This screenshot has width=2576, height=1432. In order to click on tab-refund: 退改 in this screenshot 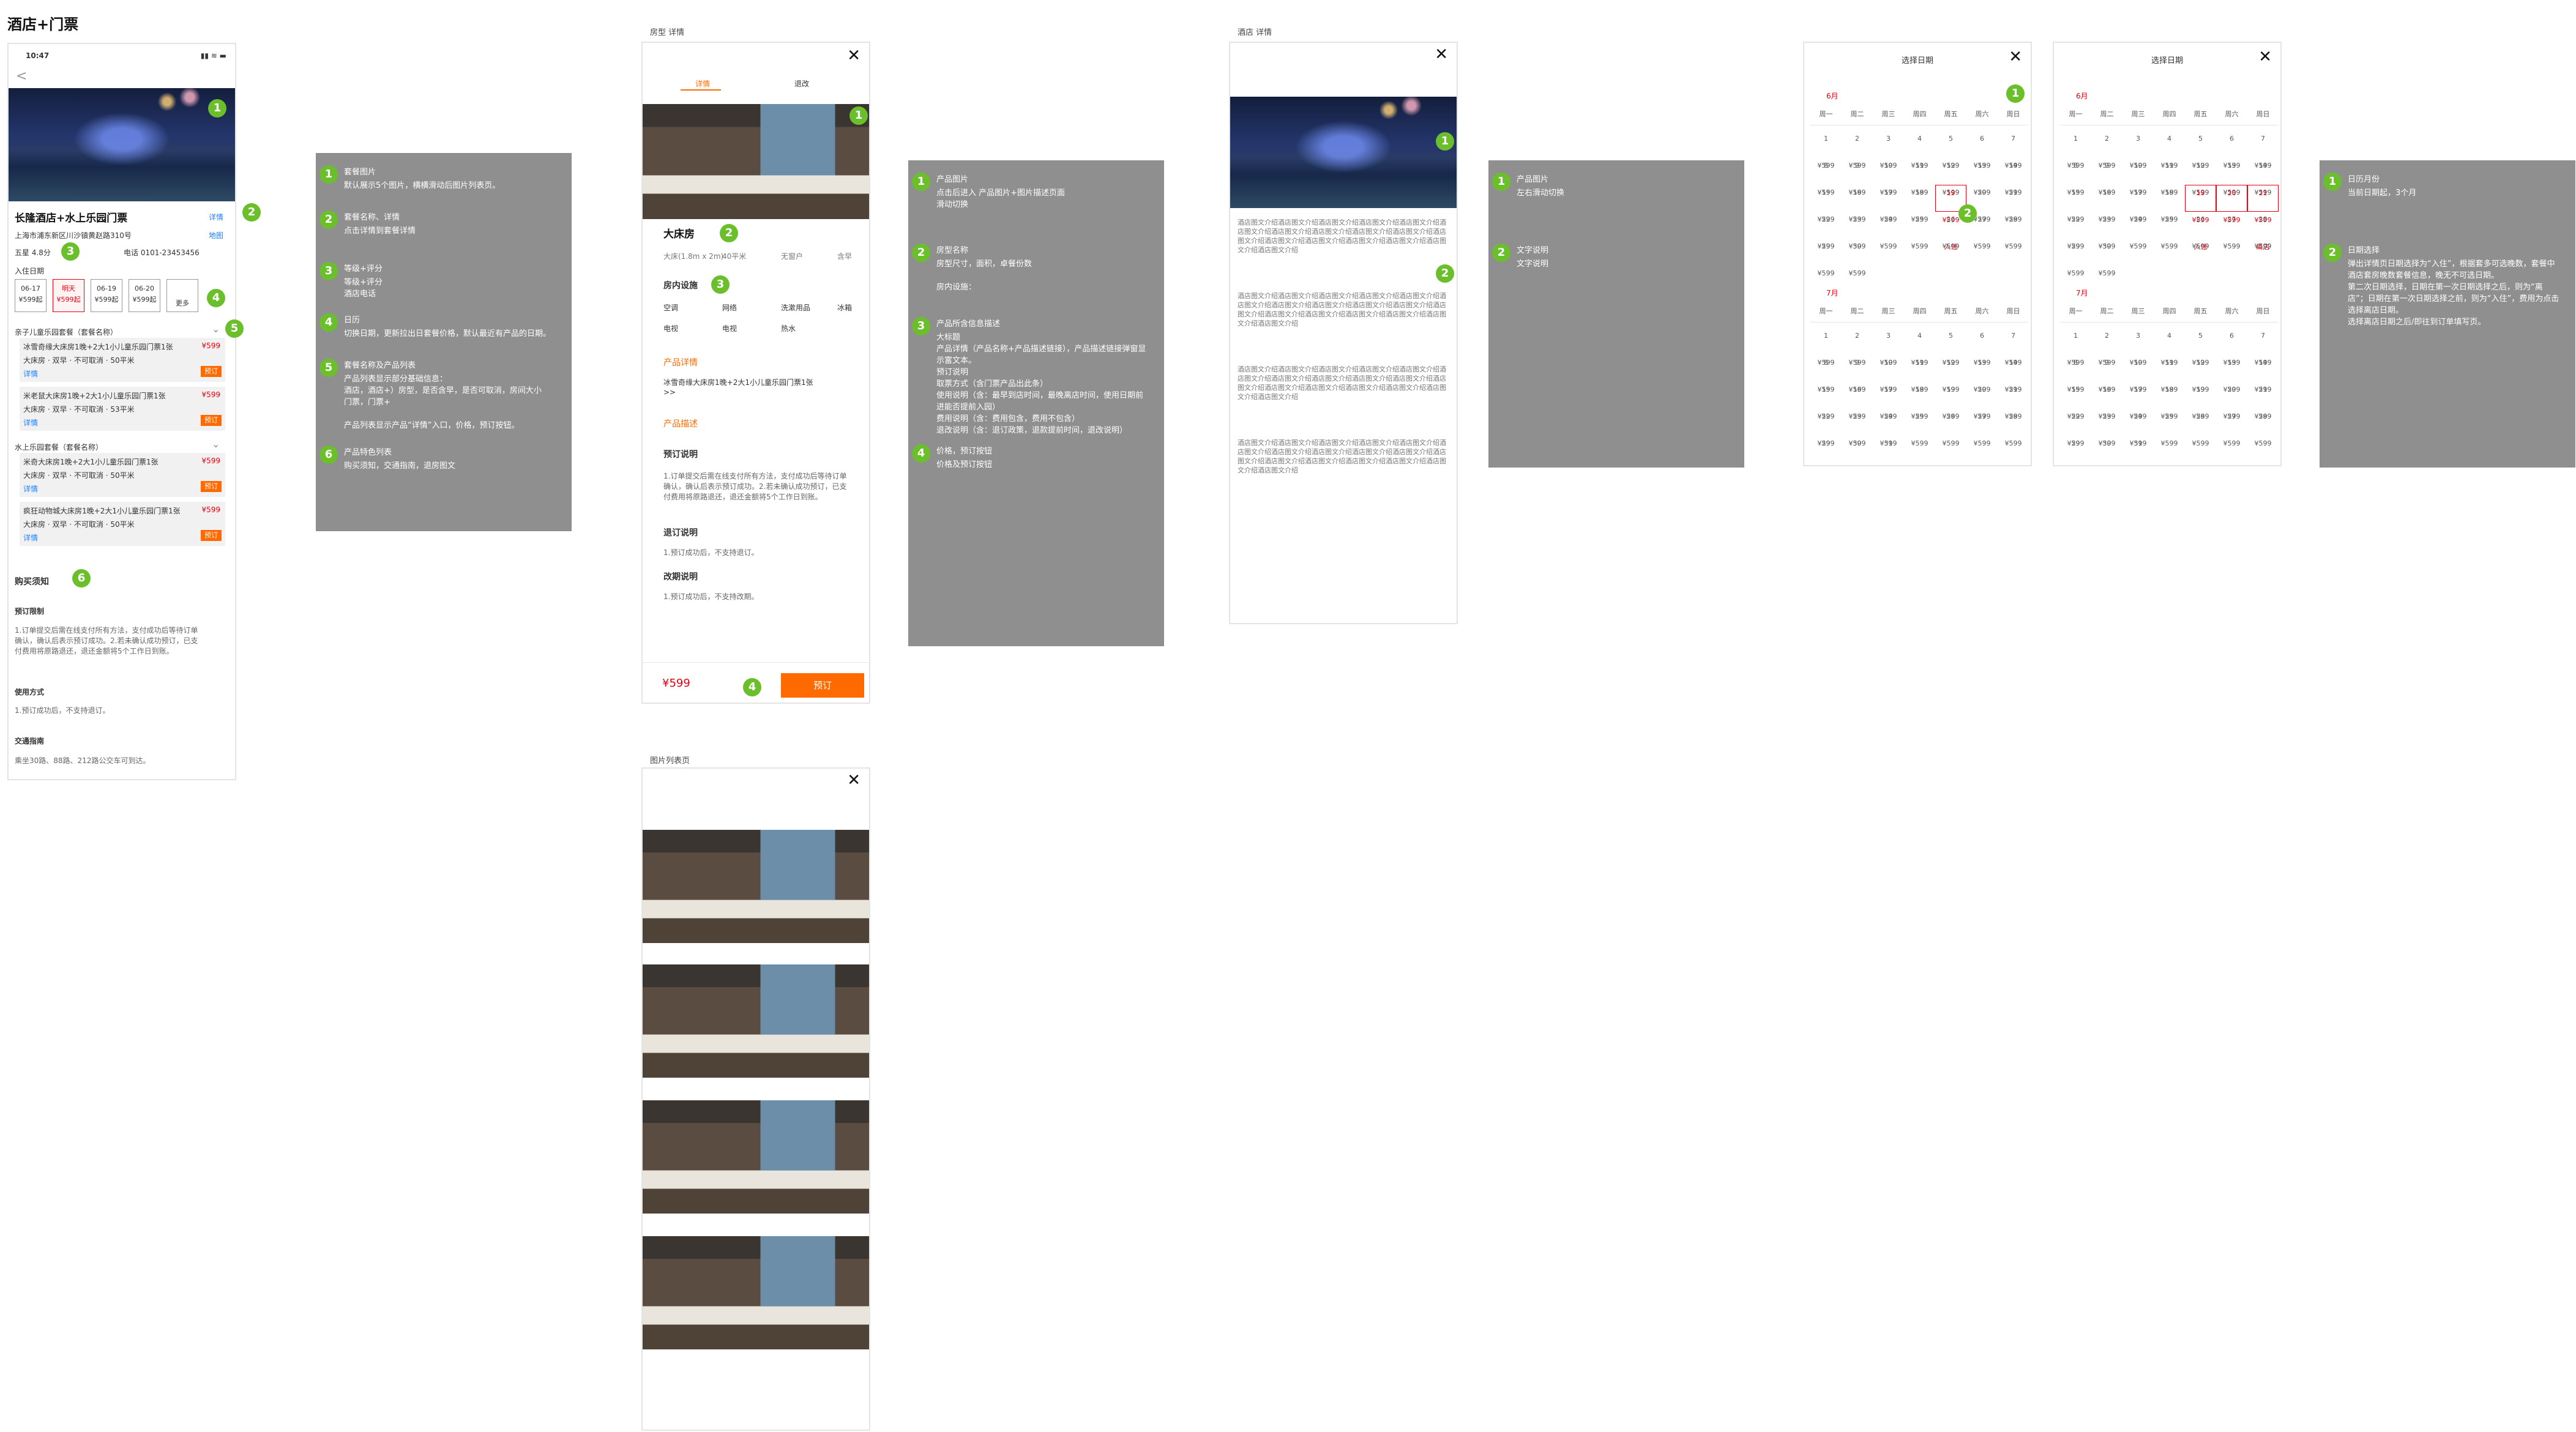, I will do `click(801, 83)`.